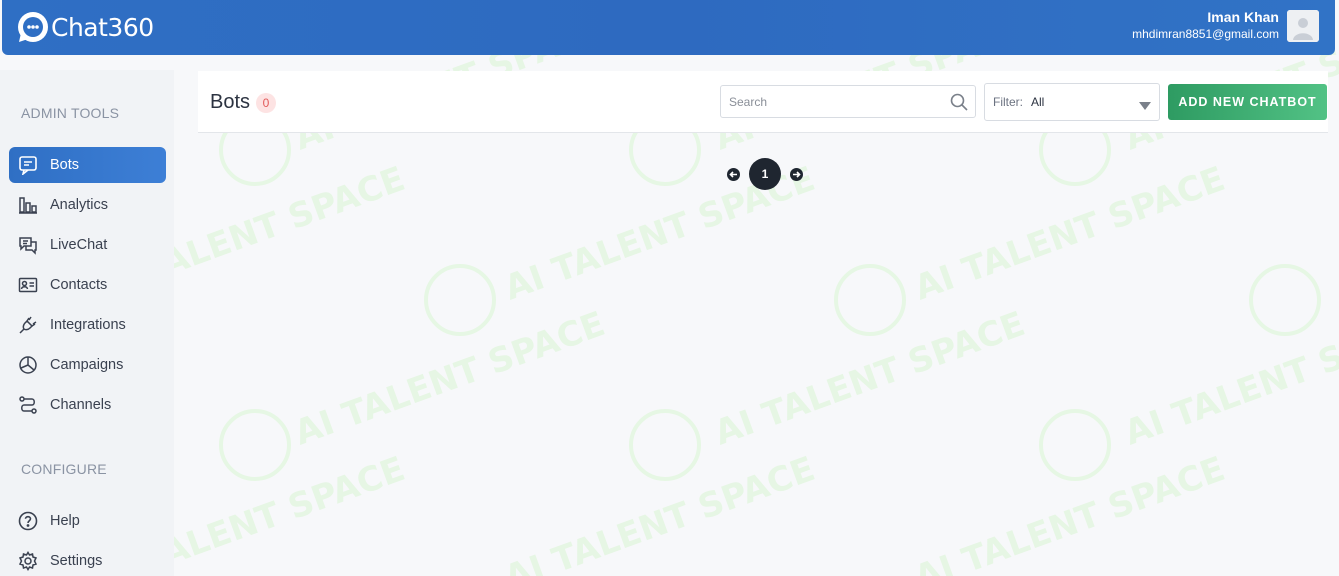  I want to click on next-page-icon, so click(796, 174).